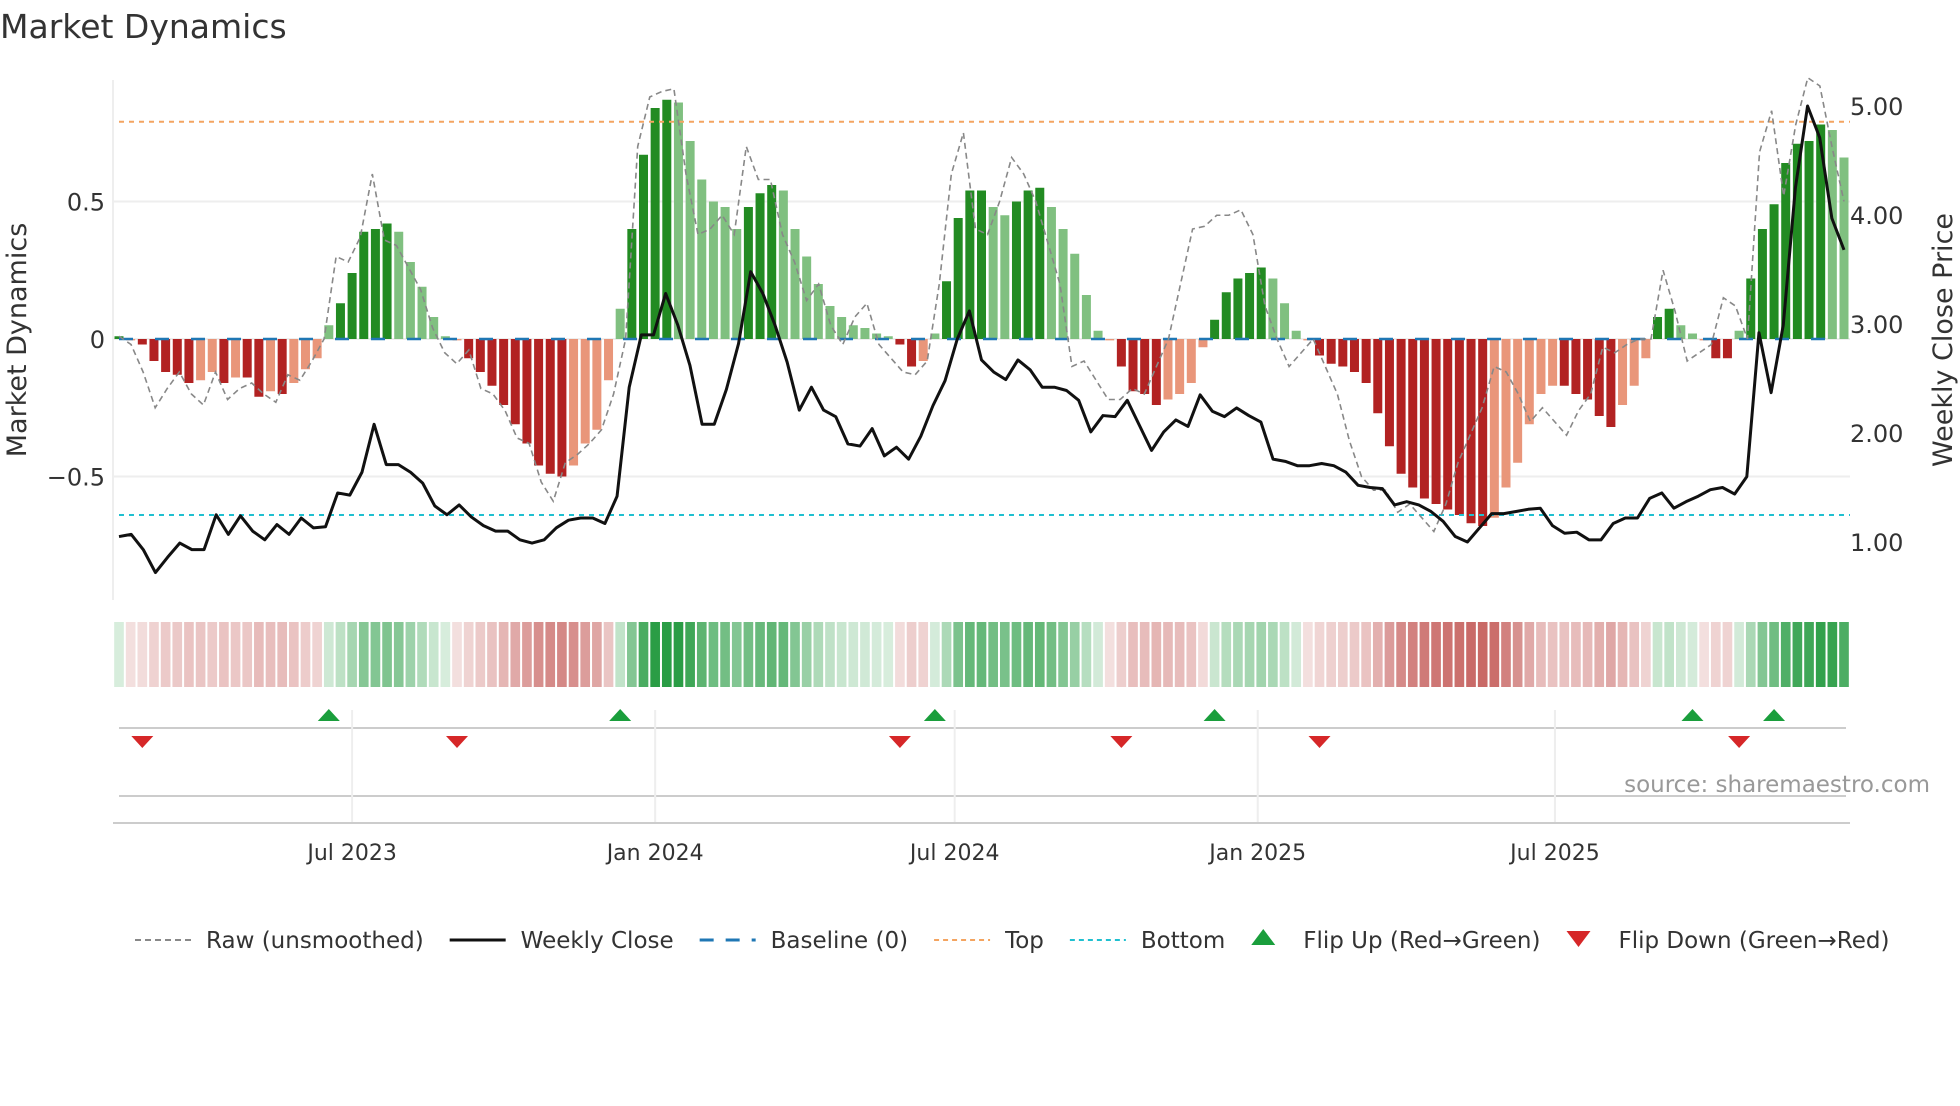 The width and height of the screenshot is (1960, 1106). I want to click on y-tick-label: 0.5, so click(86, 203).